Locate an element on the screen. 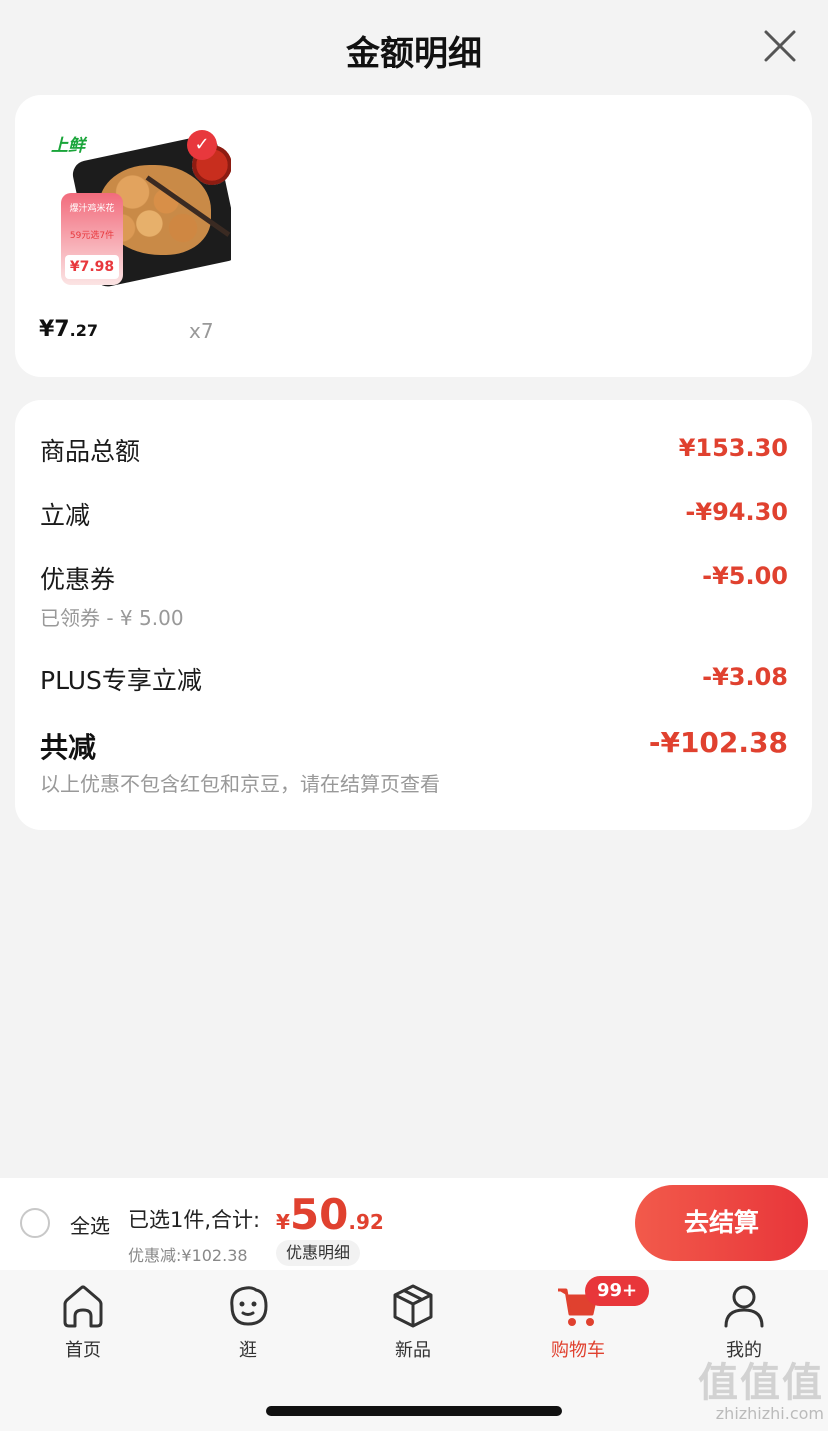 The image size is (828, 1431). user-icon is located at coordinates (744, 1306).